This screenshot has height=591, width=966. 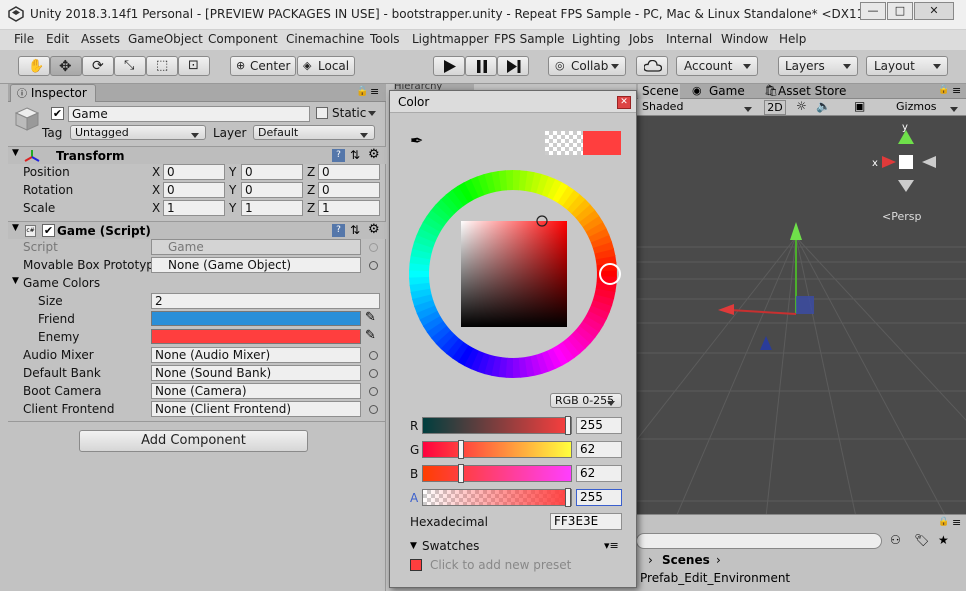 What do you see at coordinates (766, 343) in the screenshot?
I see `z-axis-handle` at bounding box center [766, 343].